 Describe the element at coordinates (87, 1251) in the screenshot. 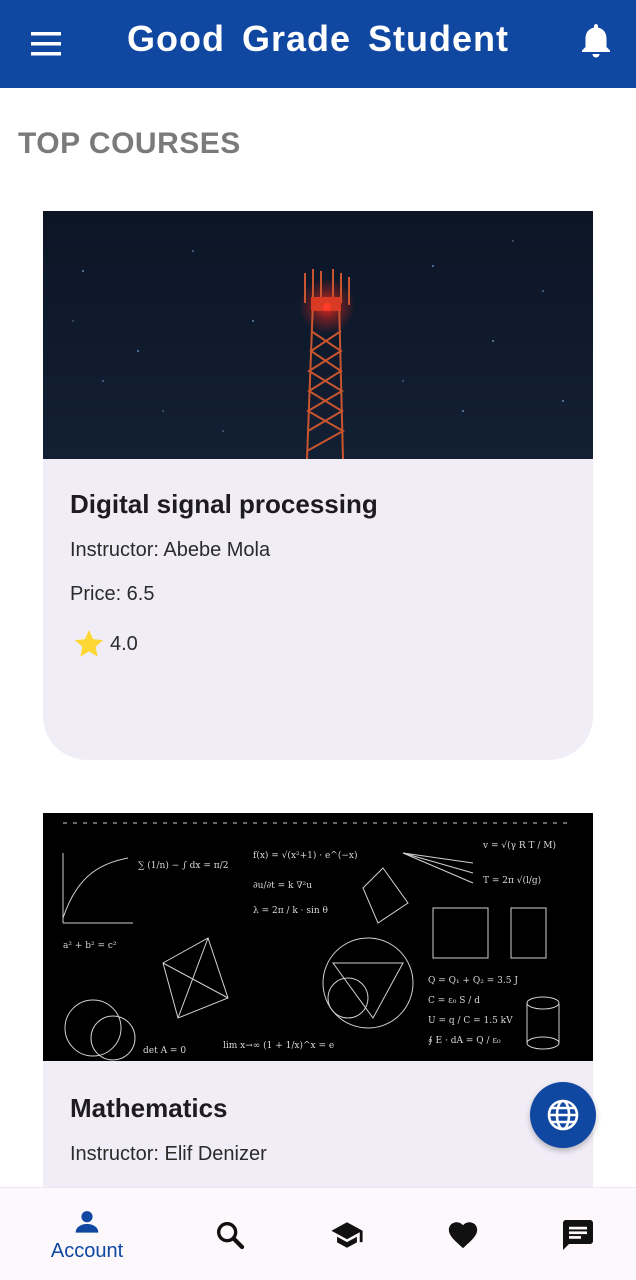

I see `nav-account-label: Account` at that location.